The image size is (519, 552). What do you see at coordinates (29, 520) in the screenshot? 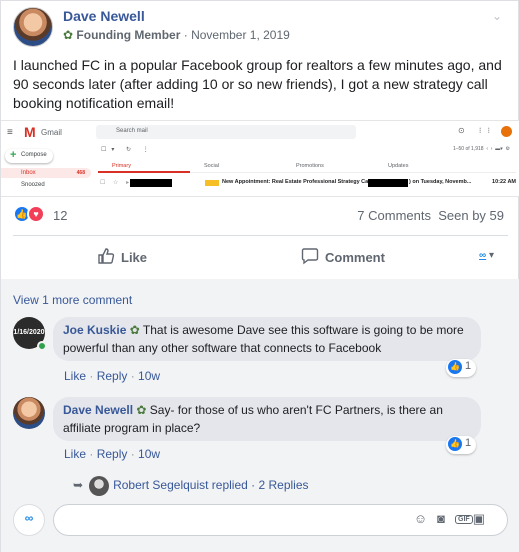
I see `page-avatar: ∞` at bounding box center [29, 520].